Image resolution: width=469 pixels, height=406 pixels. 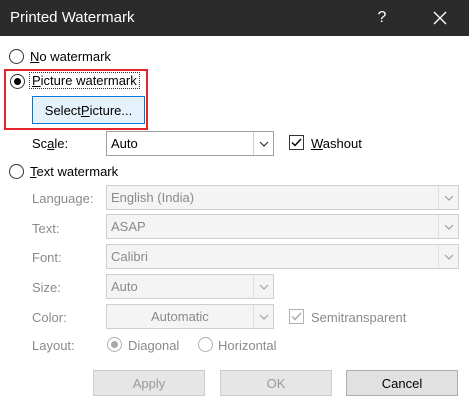 I want to click on text-combobox: ASAP, so click(x=282, y=226).